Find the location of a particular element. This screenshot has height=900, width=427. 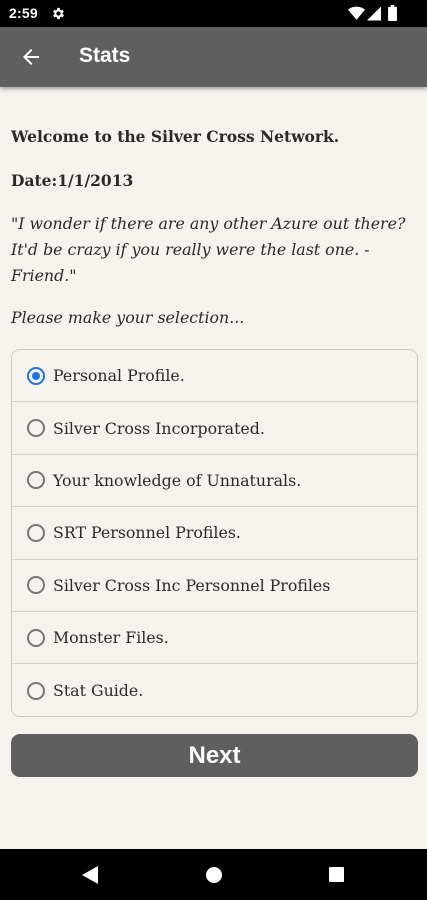

next-button: Next is located at coordinates (214, 755).